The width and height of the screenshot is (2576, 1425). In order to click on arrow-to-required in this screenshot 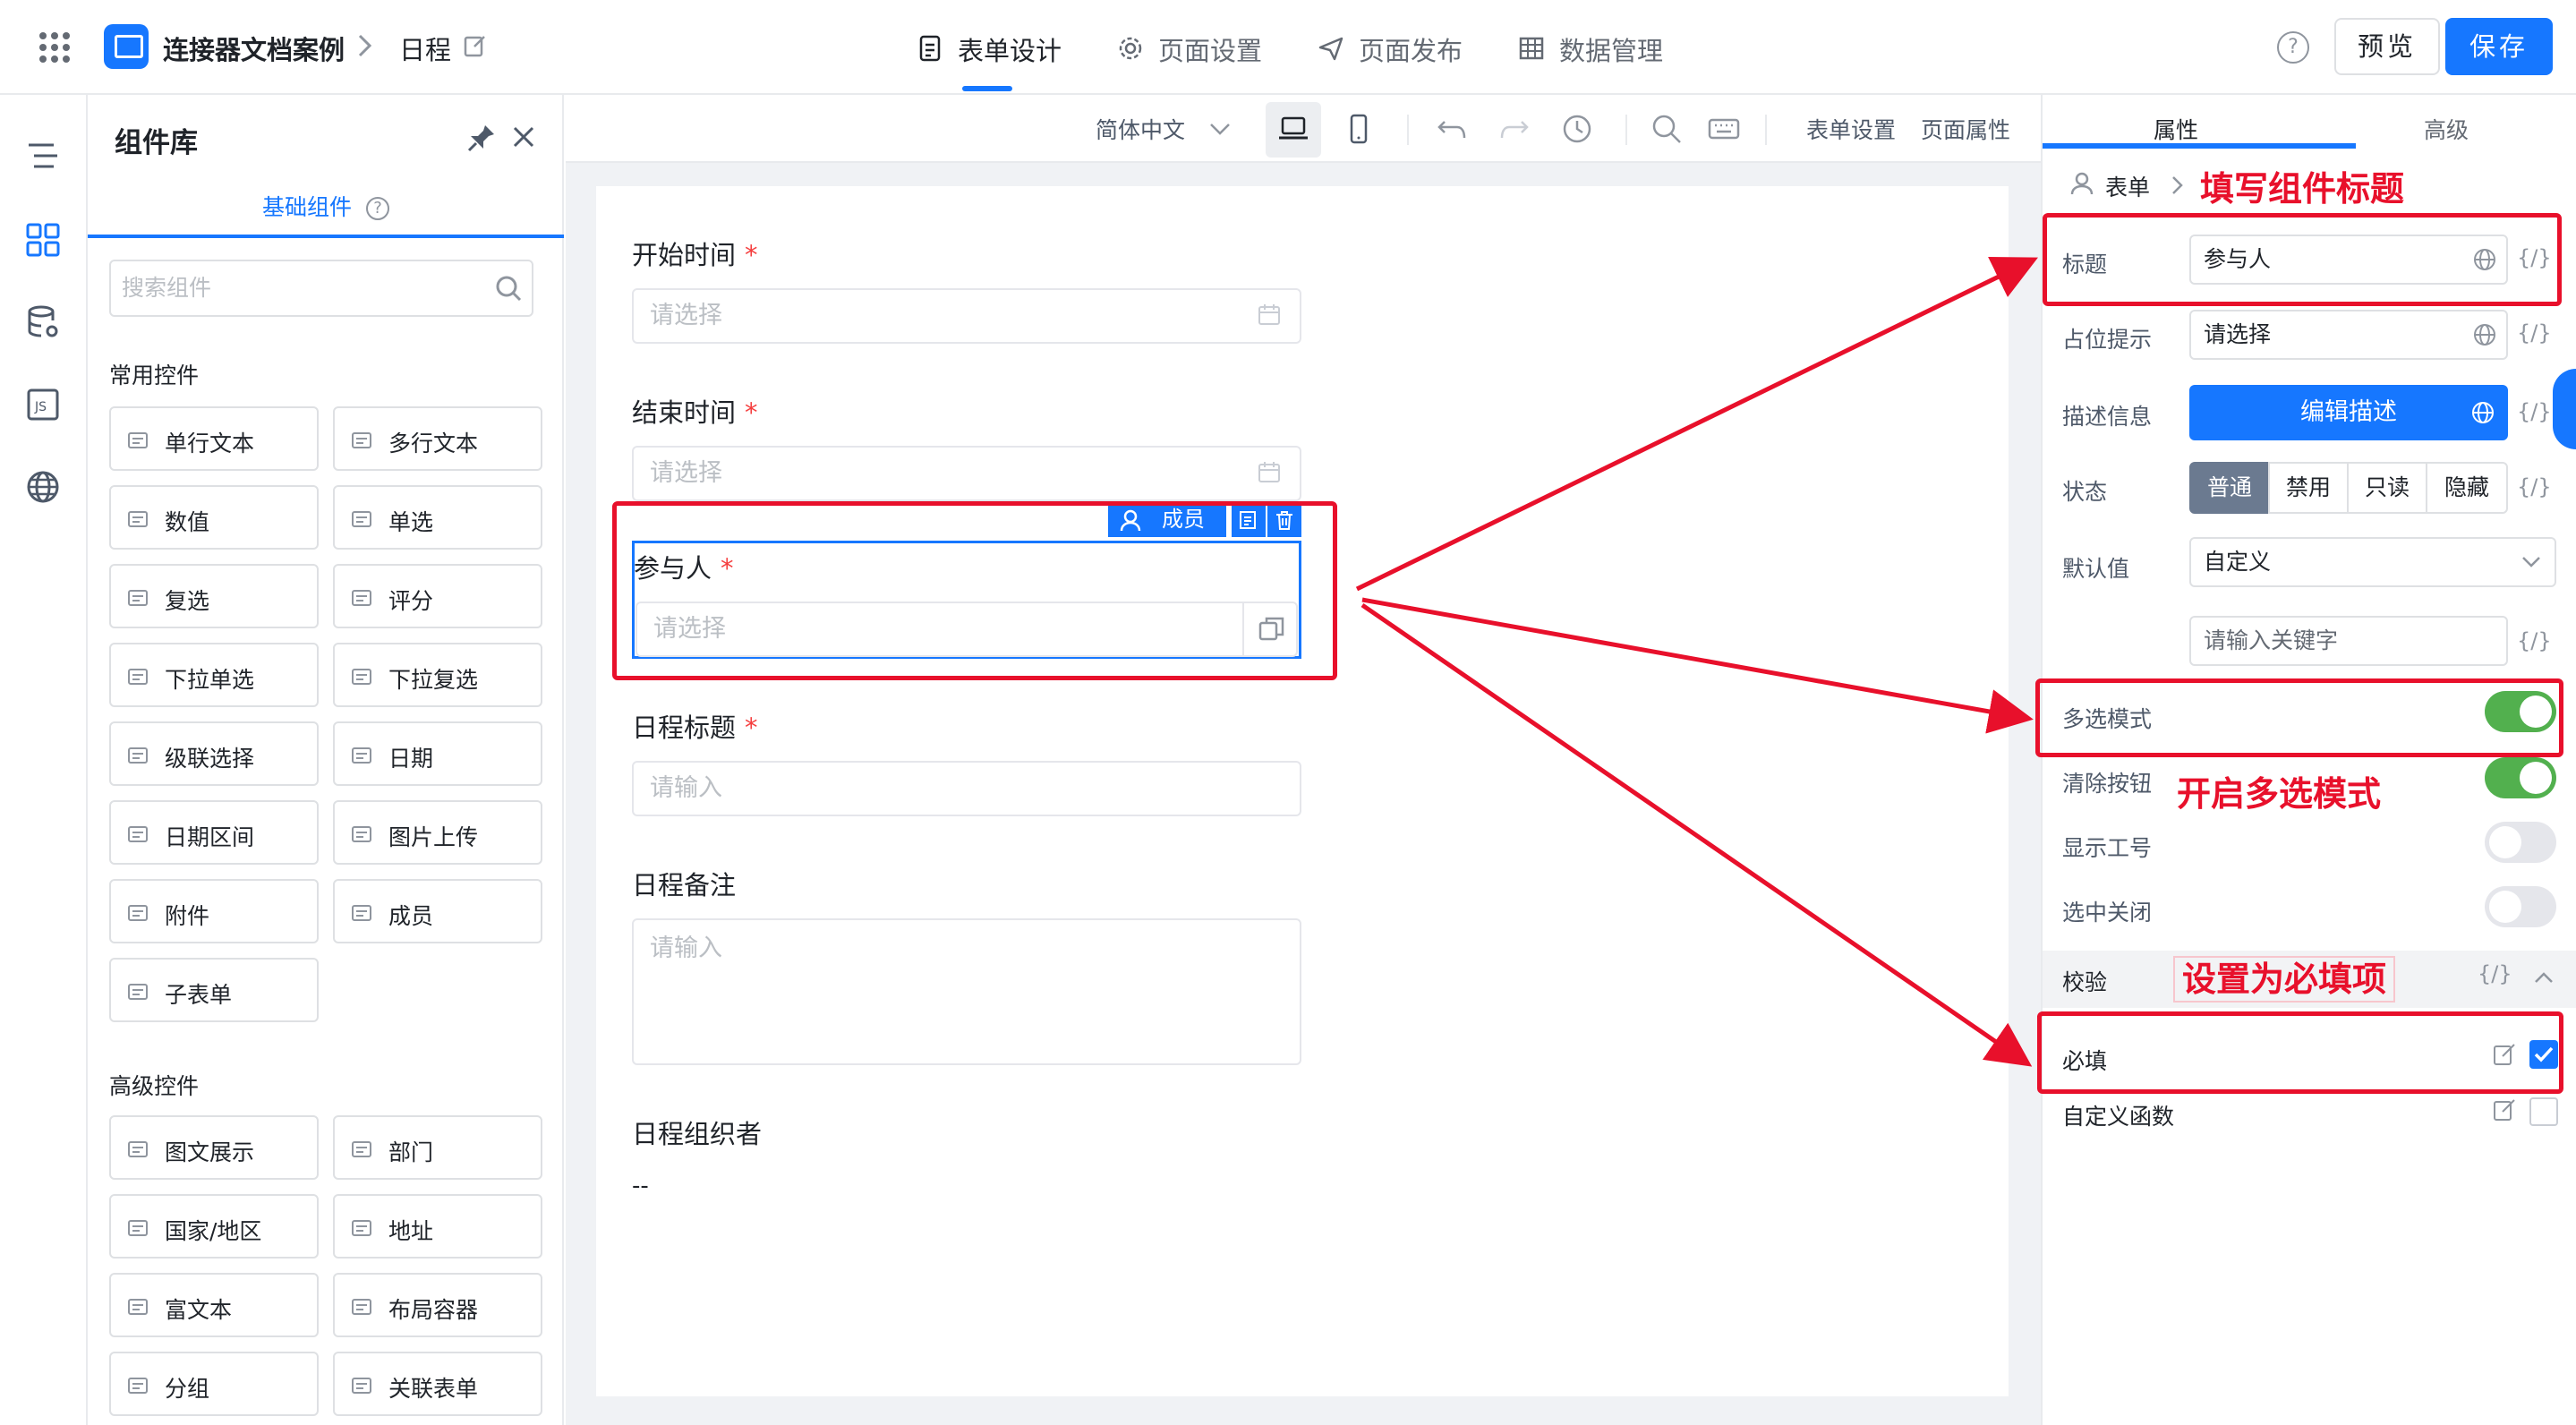, I will do `click(1697, 834)`.